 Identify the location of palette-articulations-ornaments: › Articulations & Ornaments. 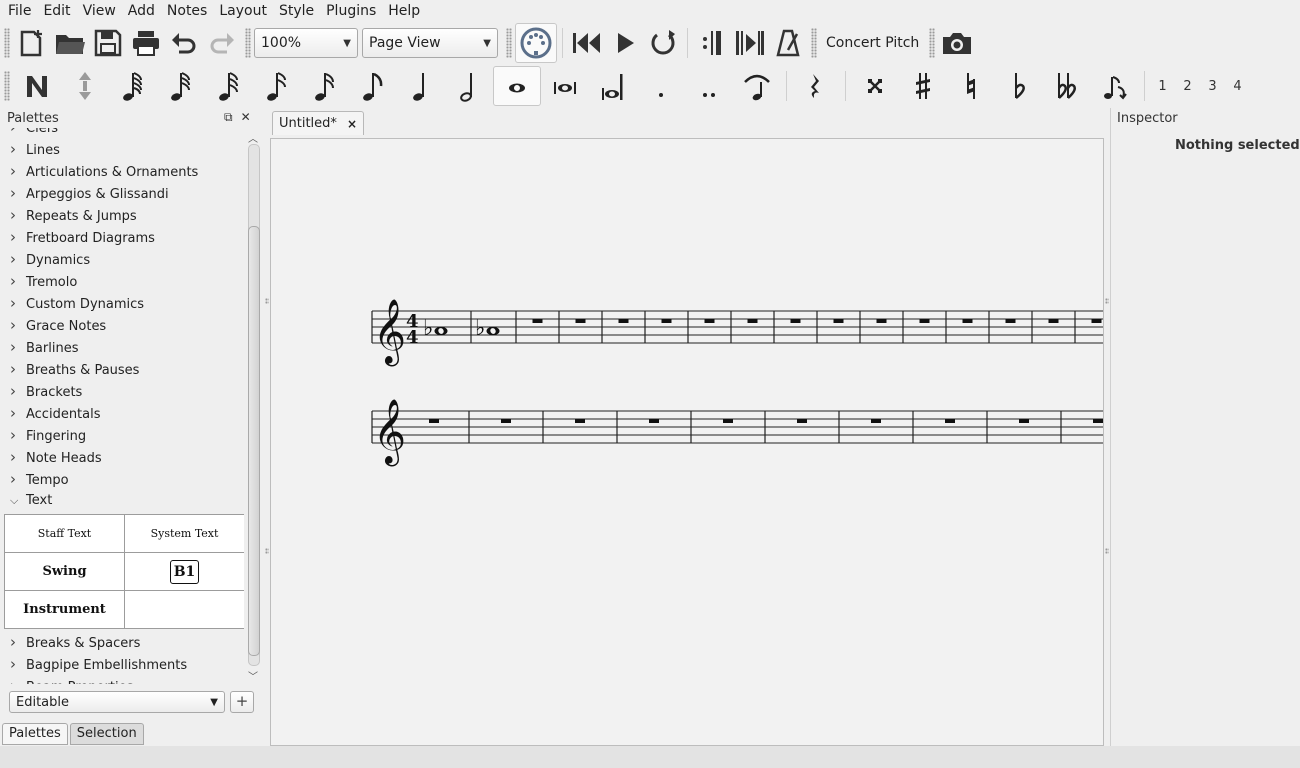
(124, 171).